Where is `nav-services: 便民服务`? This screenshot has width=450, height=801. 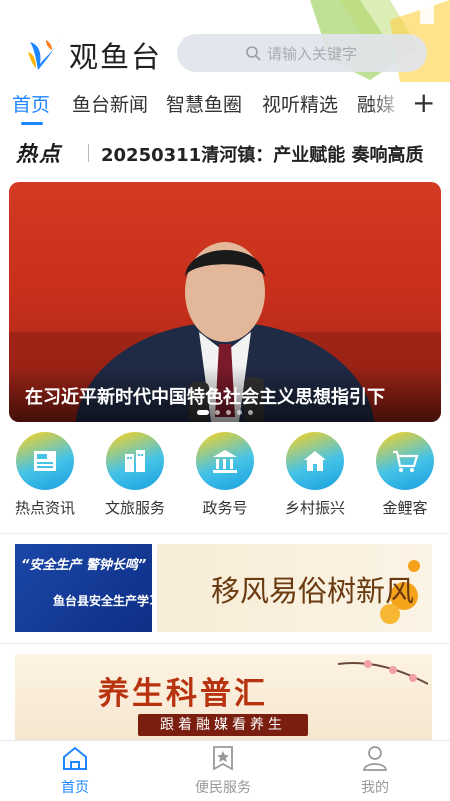
nav-services: 便民服务 is located at coordinates (223, 771).